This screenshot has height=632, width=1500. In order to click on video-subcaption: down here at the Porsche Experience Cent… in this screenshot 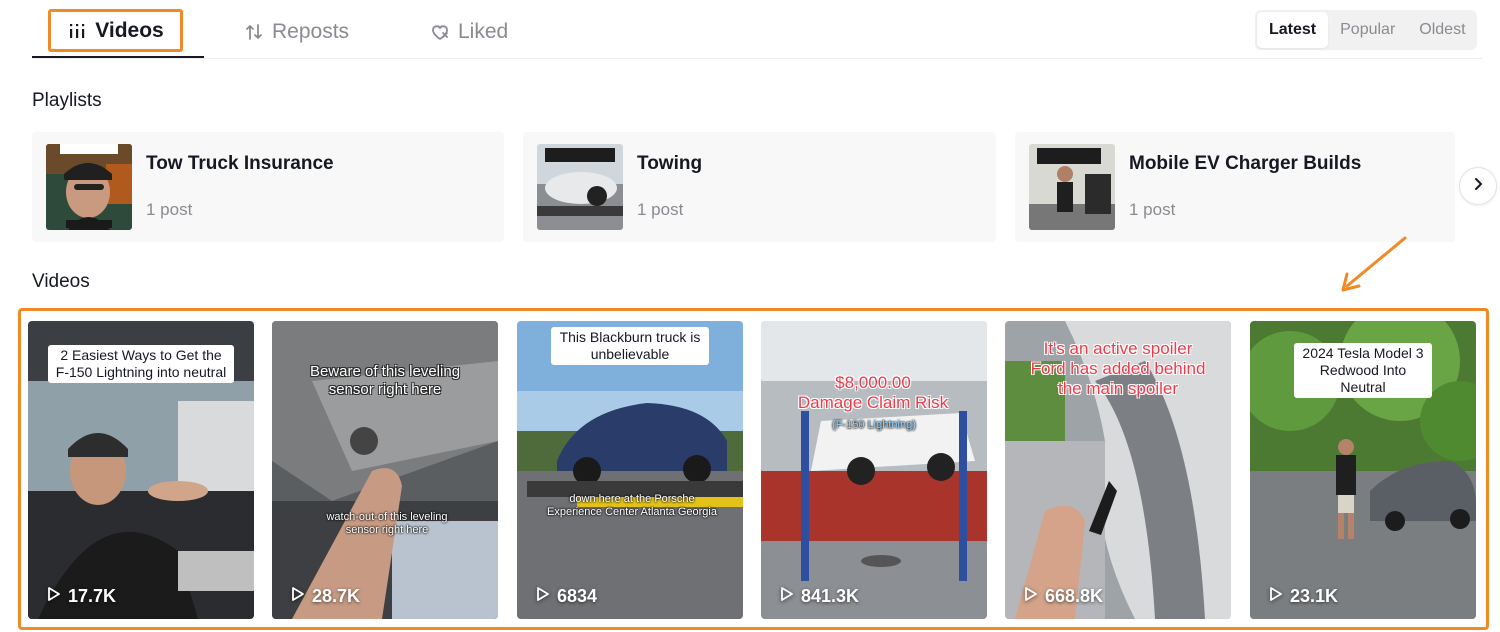, I will do `click(632, 505)`.